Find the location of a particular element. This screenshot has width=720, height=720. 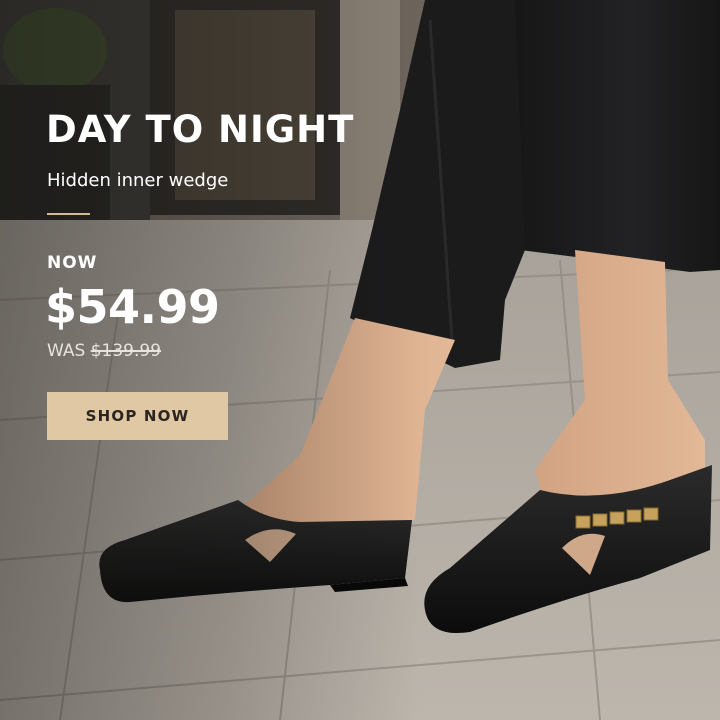

subheadline: Hidden inner wedge is located at coordinates (138, 180).